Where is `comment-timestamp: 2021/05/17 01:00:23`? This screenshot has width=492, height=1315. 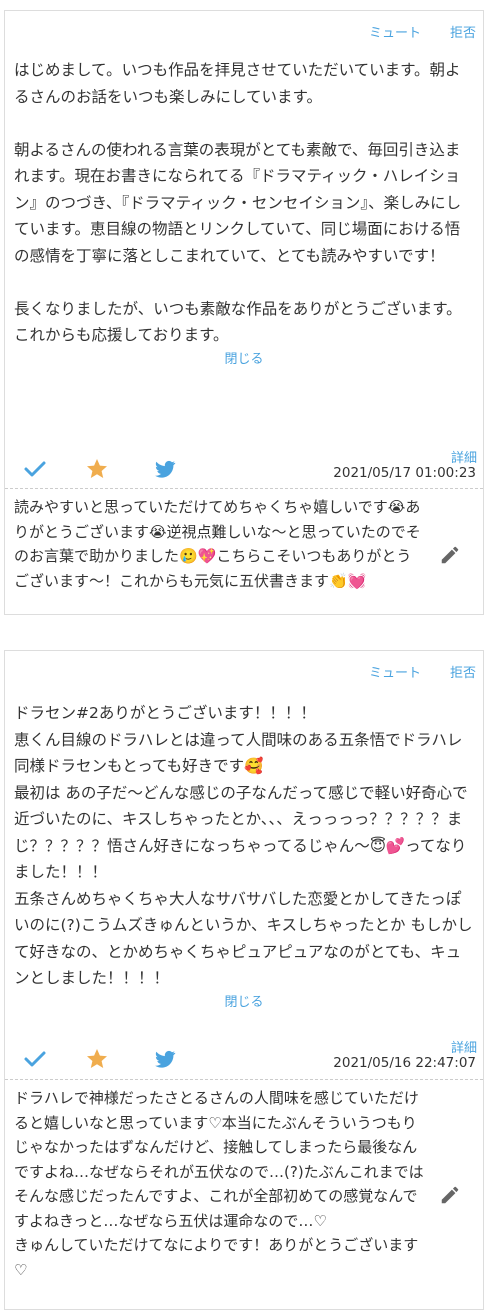 comment-timestamp: 2021/05/17 01:00:23 is located at coordinates (404, 473).